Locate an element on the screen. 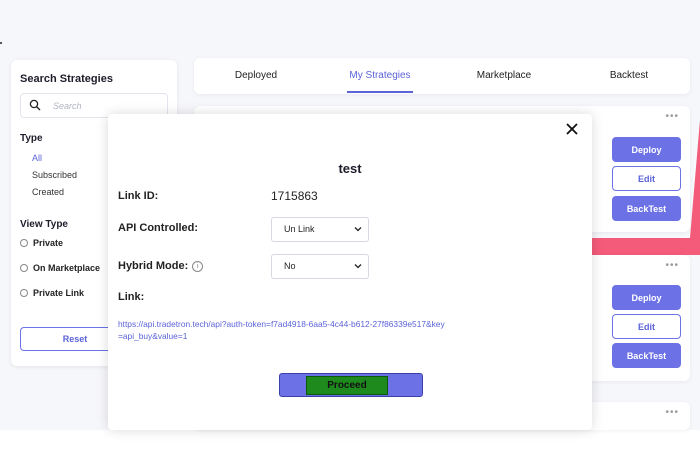 The height and width of the screenshot is (470, 700). type-filter-created: Created is located at coordinates (48, 192).